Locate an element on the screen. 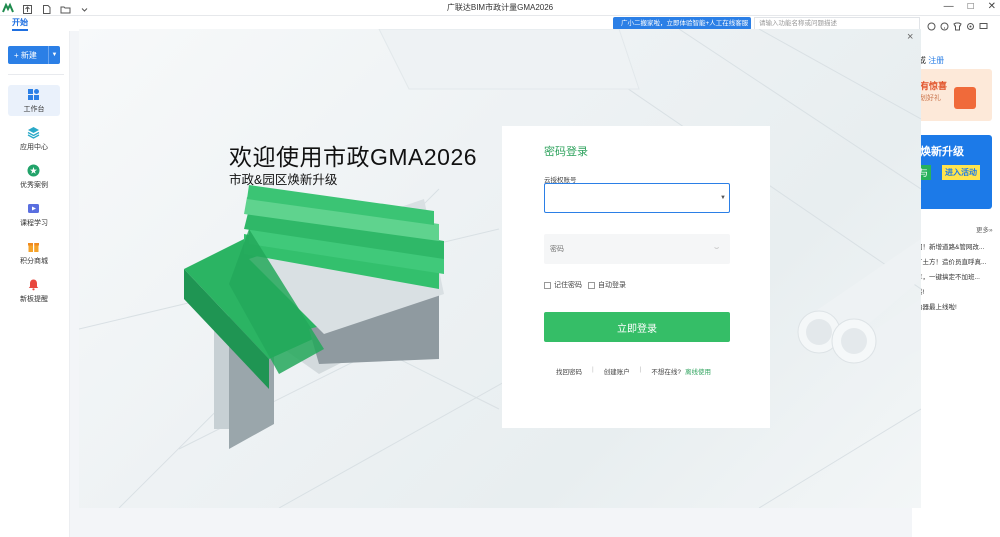 This screenshot has width=1000, height=537. video-icon is located at coordinates (33, 208).